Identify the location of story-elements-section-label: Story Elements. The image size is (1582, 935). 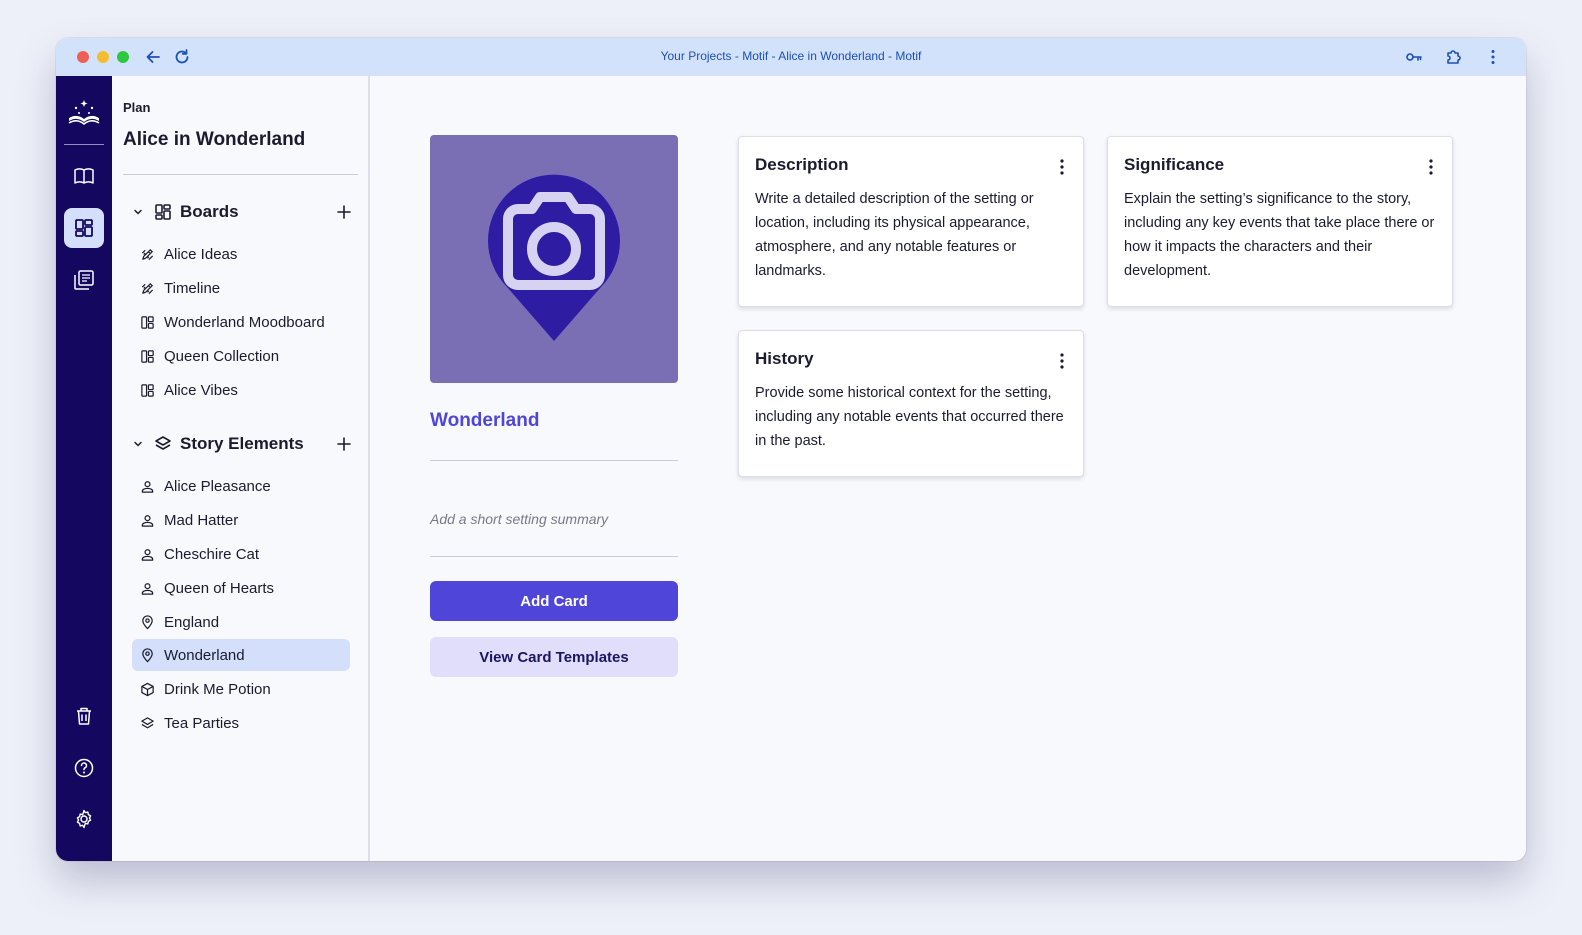
(242, 443).